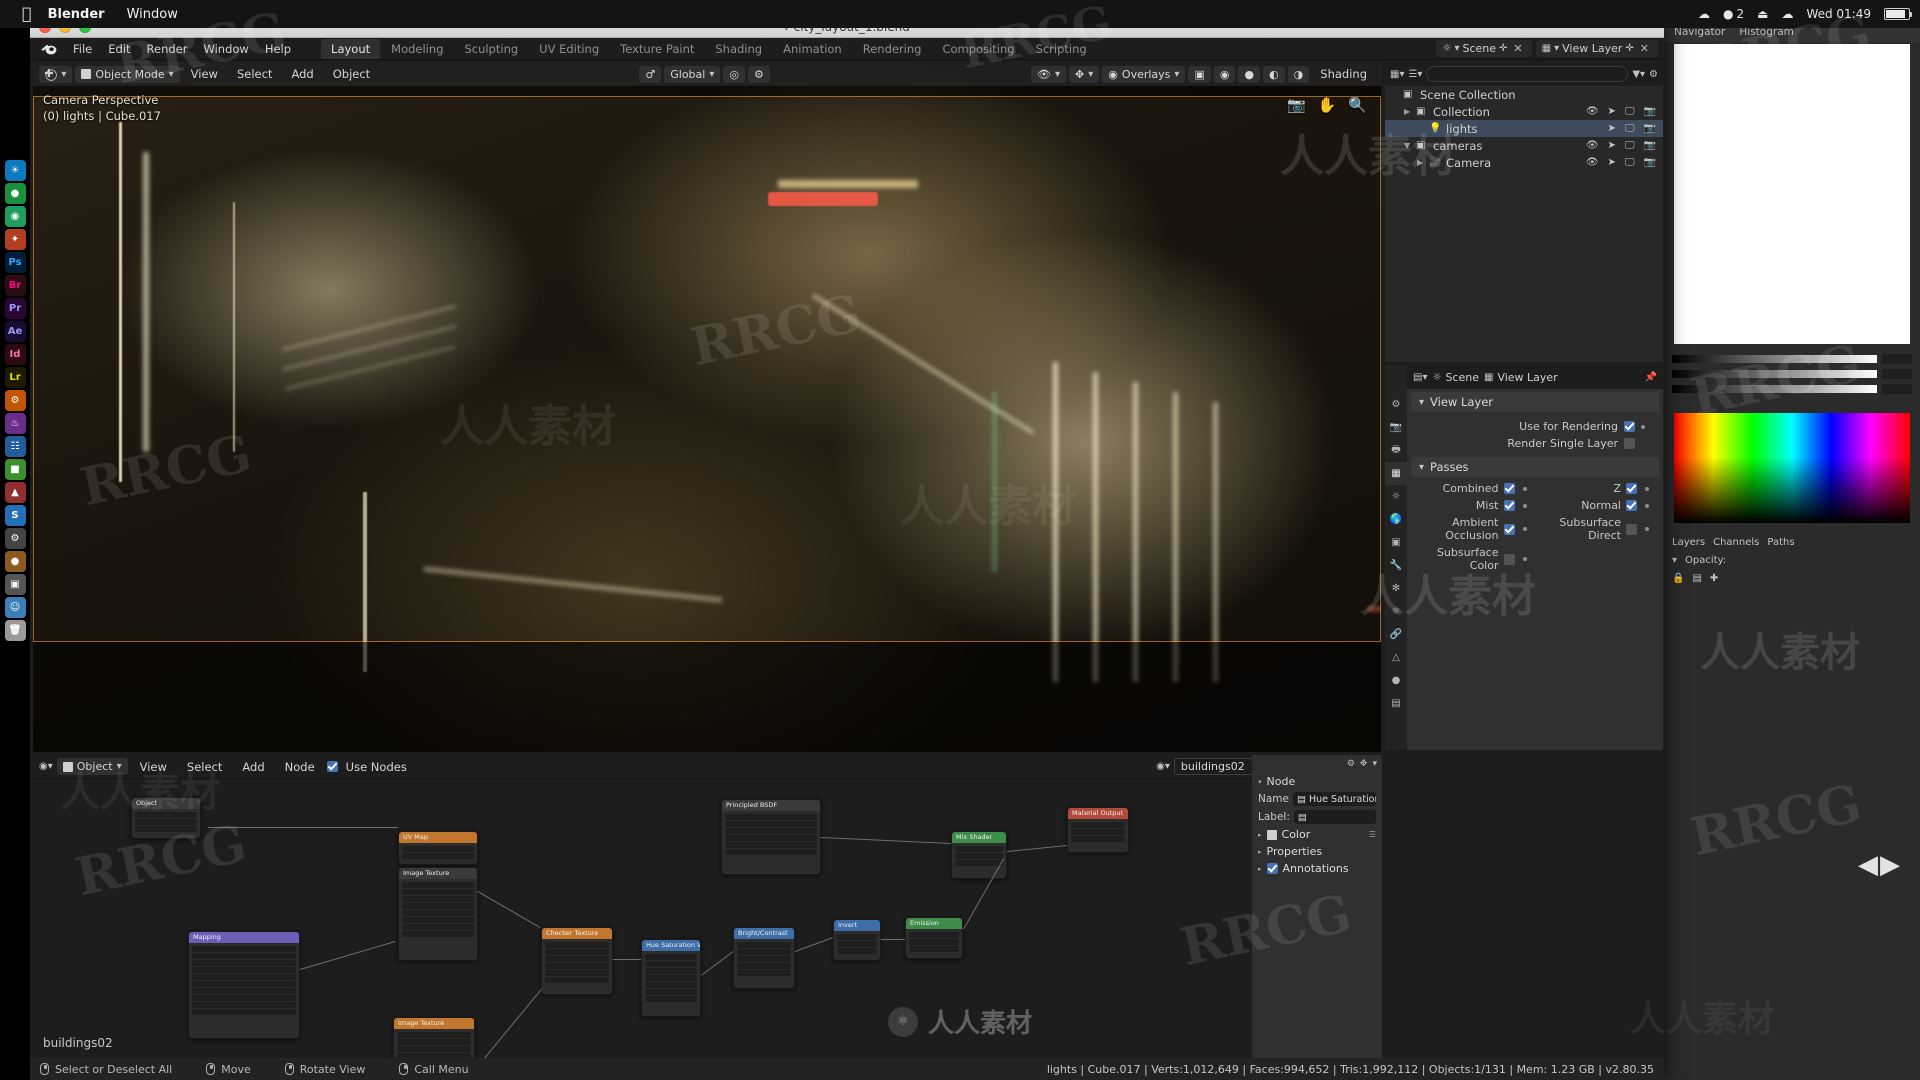 The width and height of the screenshot is (1920, 1080). What do you see at coordinates (1524, 94) in the screenshot?
I see `outliner-row: ▣ Scene Collection` at bounding box center [1524, 94].